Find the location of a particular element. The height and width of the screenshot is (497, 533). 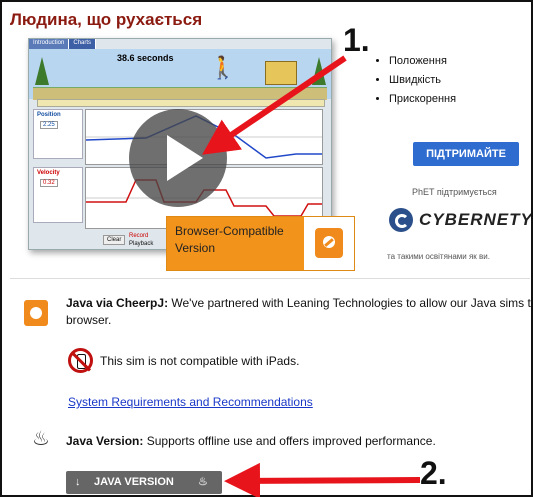

java-icon: ♨ is located at coordinates (41, 439).